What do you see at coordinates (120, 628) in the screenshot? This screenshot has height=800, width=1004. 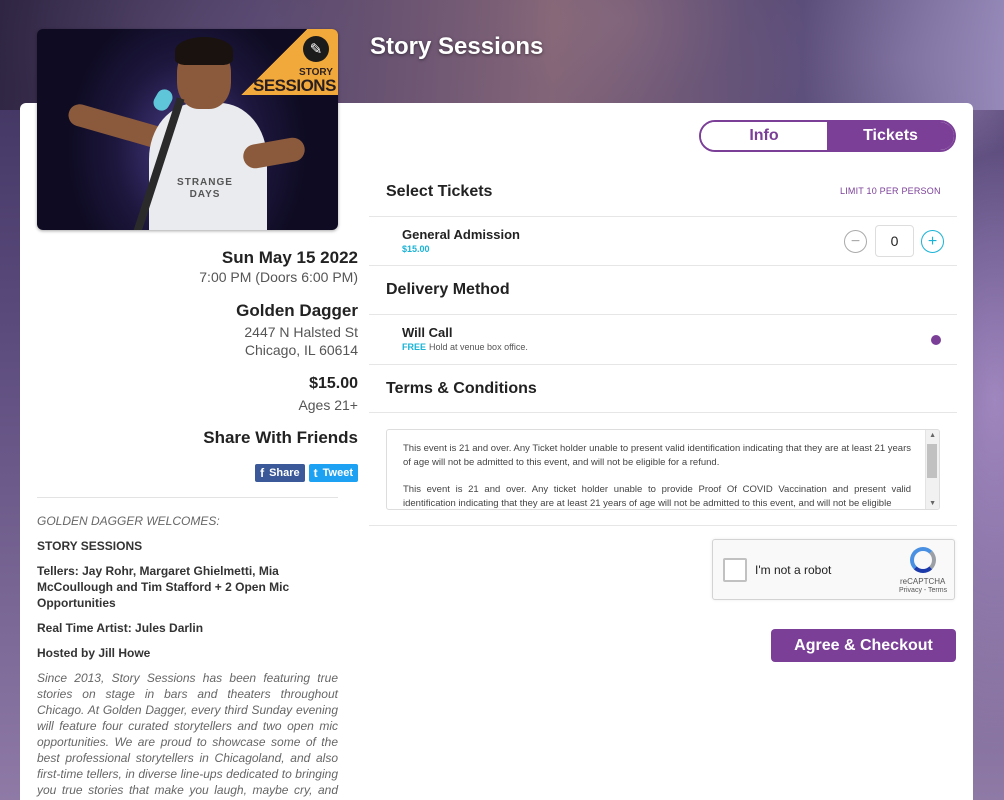 I see `description-artist: Real Time Artist: Jules Darlin` at bounding box center [120, 628].